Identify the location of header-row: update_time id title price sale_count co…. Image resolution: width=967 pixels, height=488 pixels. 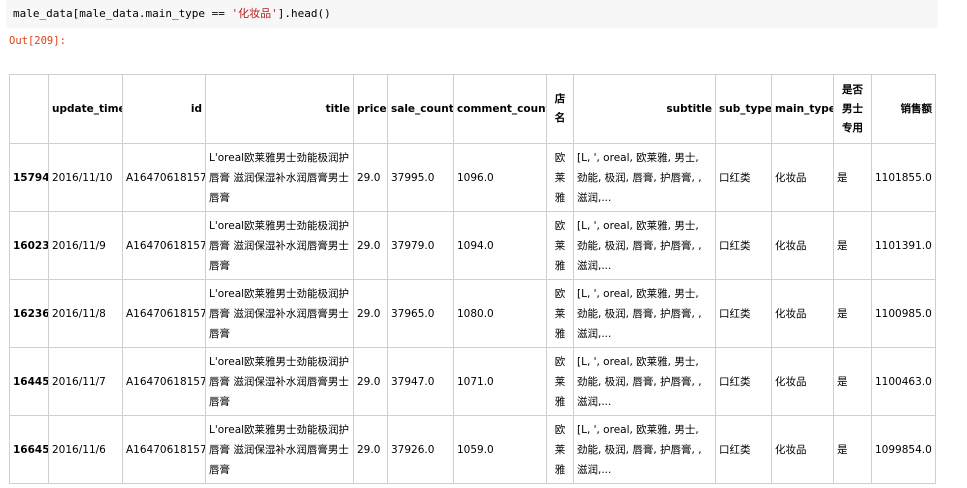
(472, 109).